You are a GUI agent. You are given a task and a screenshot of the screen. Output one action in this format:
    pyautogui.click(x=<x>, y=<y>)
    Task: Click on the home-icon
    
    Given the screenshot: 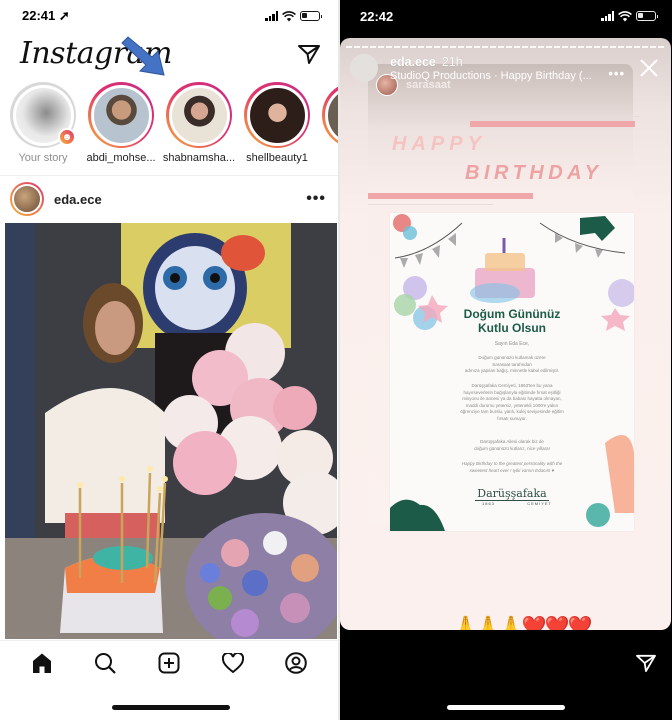 What is the action you would take?
    pyautogui.click(x=42, y=663)
    